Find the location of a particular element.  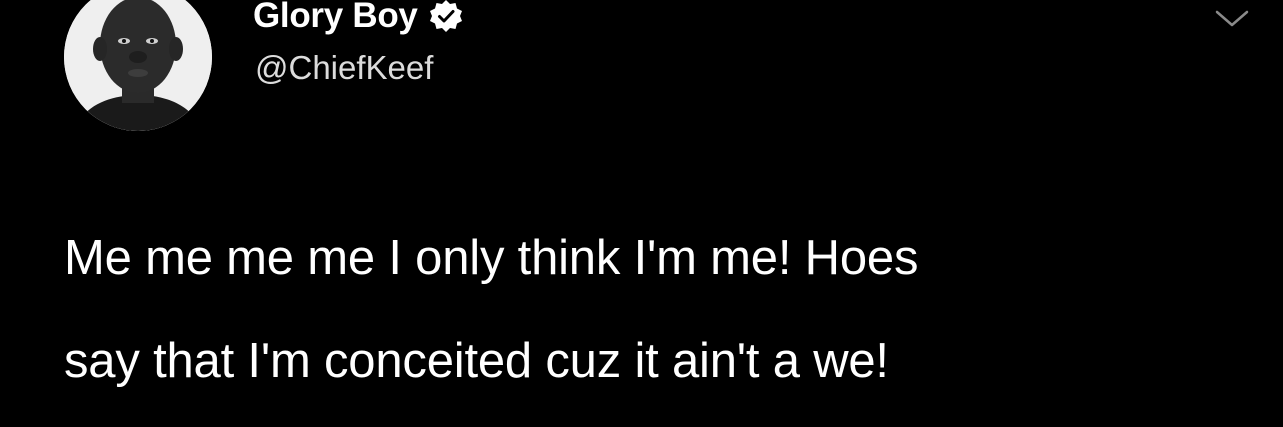

author-name-row: Glory Boy is located at coordinates (358, 20).